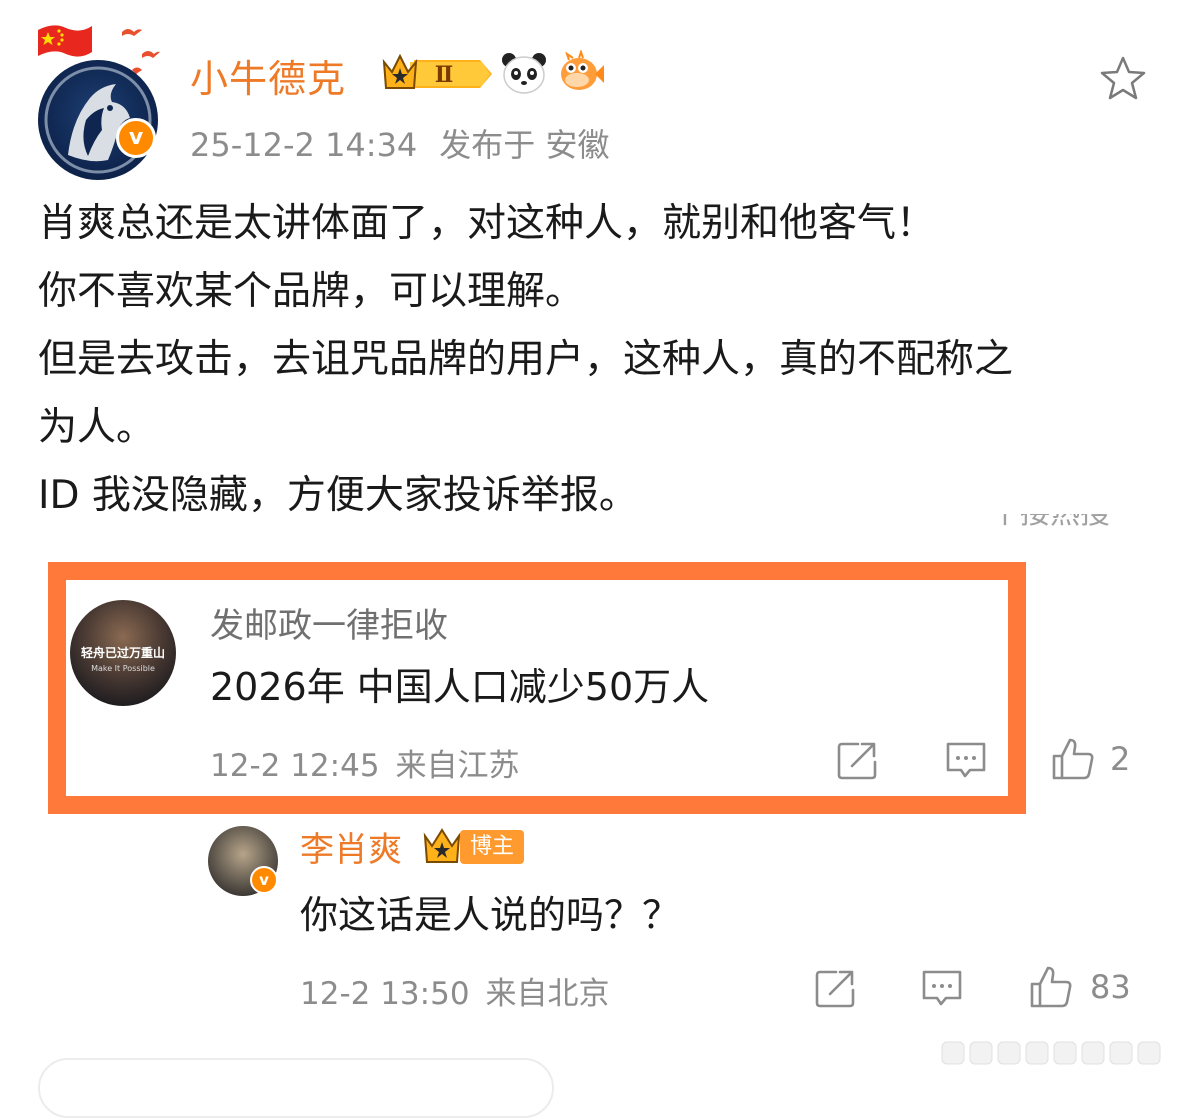  I want to click on badge-level-text: Ⅱ, so click(444, 75).